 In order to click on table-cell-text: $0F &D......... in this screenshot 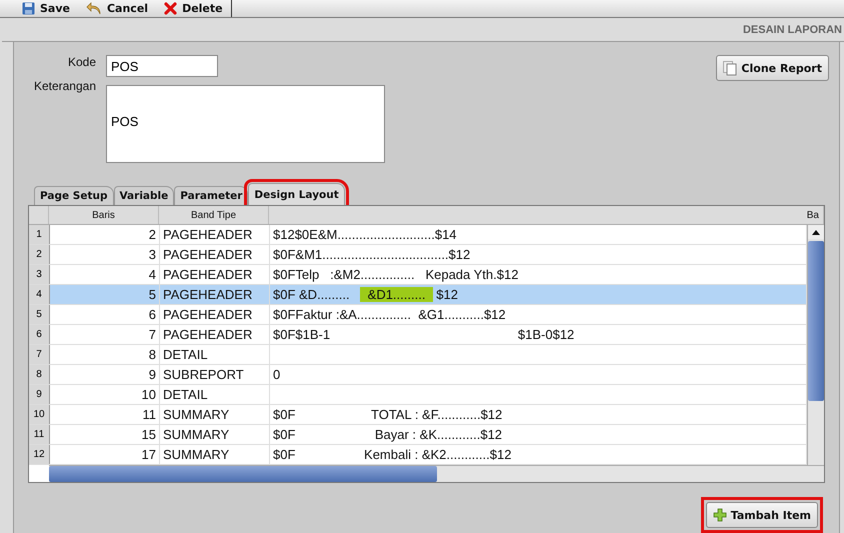, I will do `click(312, 294)`.